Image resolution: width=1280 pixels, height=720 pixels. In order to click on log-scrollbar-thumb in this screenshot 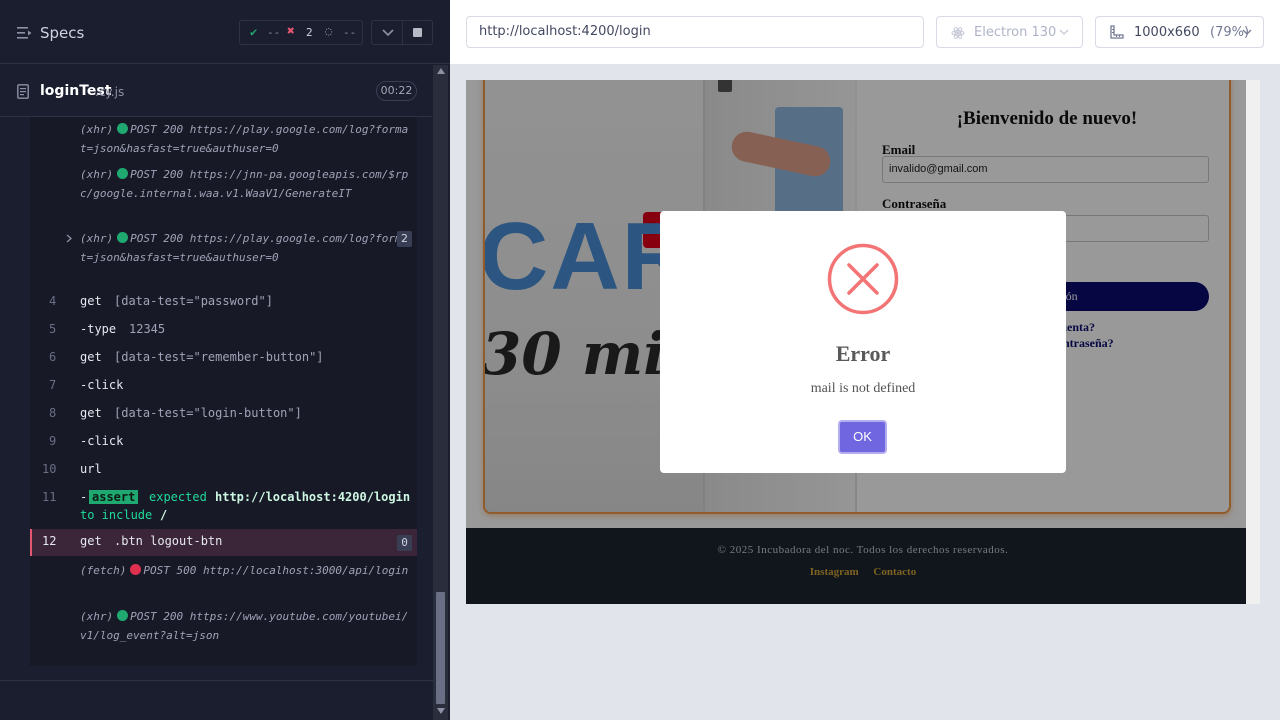, I will do `click(440, 648)`.